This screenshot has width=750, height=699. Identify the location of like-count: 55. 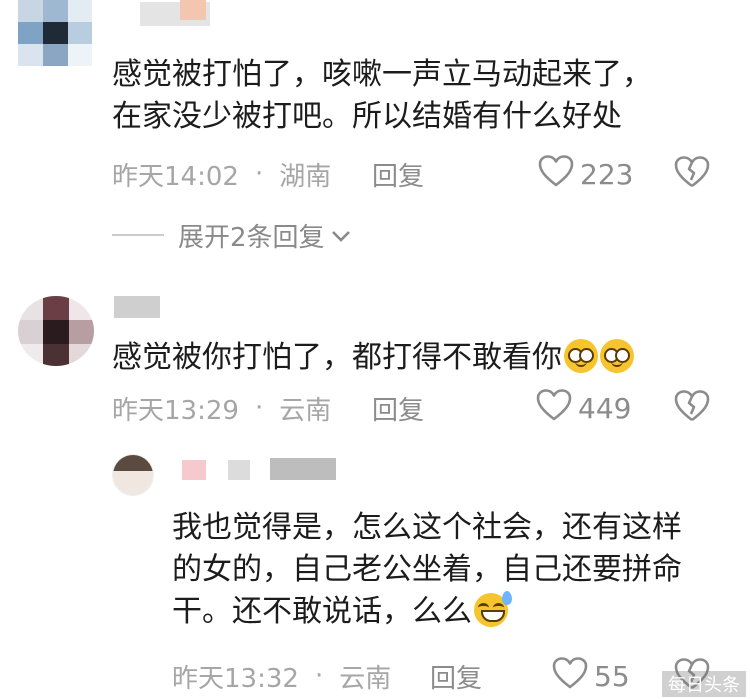
(612, 676).